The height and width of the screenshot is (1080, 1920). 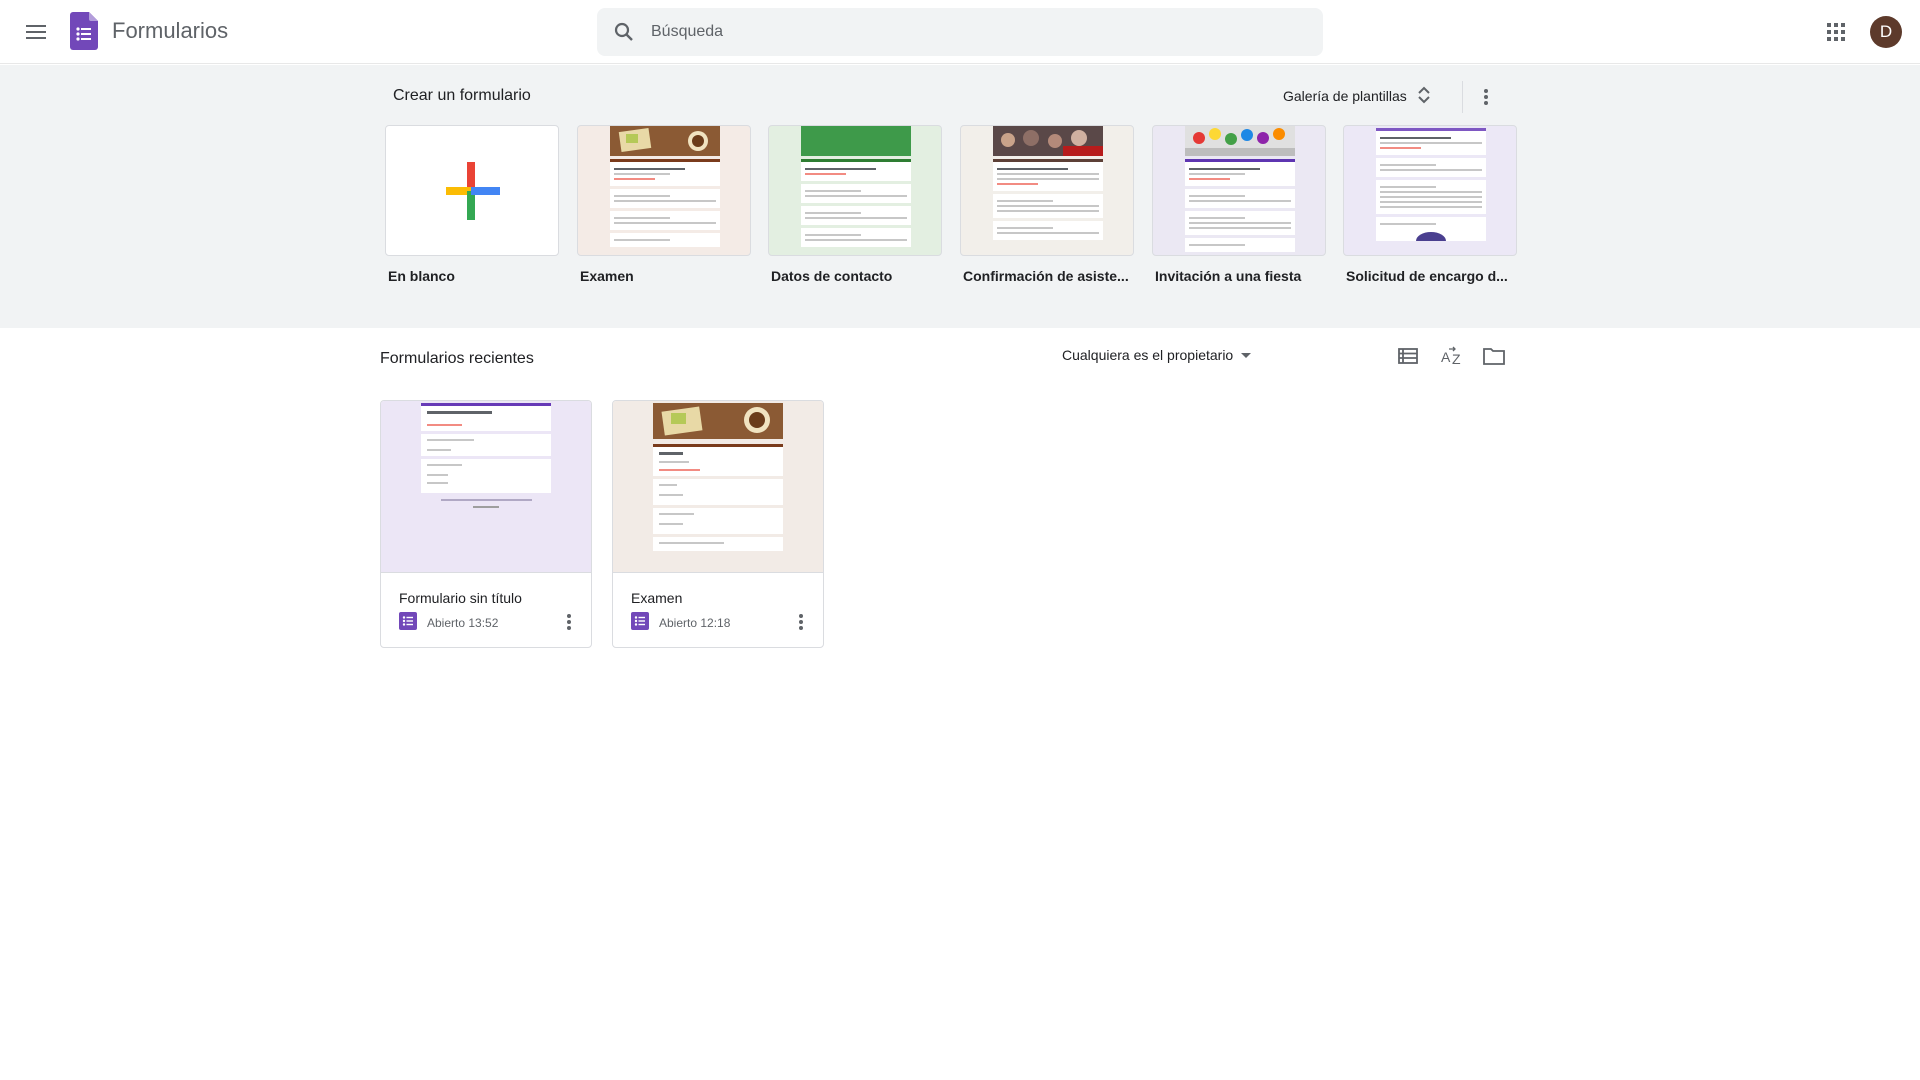 What do you see at coordinates (624, 32) in the screenshot?
I see `search-icon` at bounding box center [624, 32].